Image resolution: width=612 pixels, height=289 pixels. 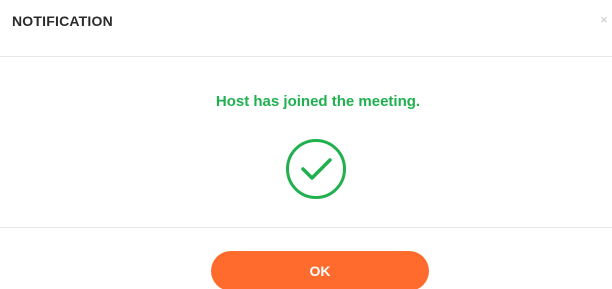 I want to click on ok-button: OK, so click(x=320, y=270).